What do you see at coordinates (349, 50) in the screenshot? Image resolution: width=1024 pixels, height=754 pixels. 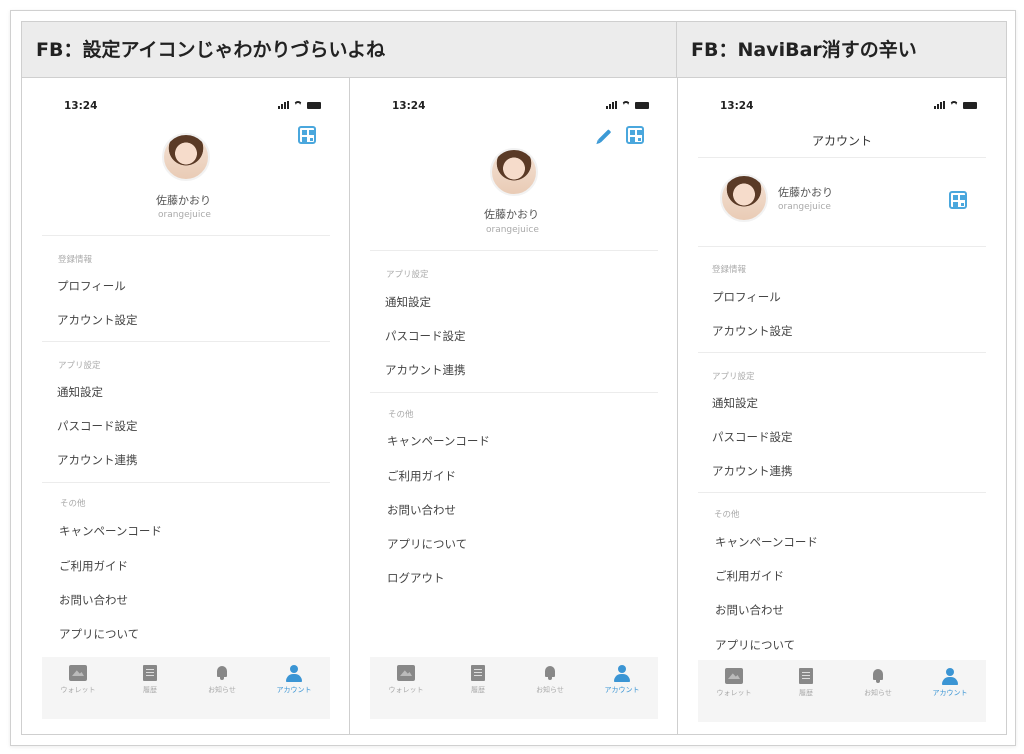 I see `header-left: FB：設定アイコンじゃわかりづらいよね` at bounding box center [349, 50].